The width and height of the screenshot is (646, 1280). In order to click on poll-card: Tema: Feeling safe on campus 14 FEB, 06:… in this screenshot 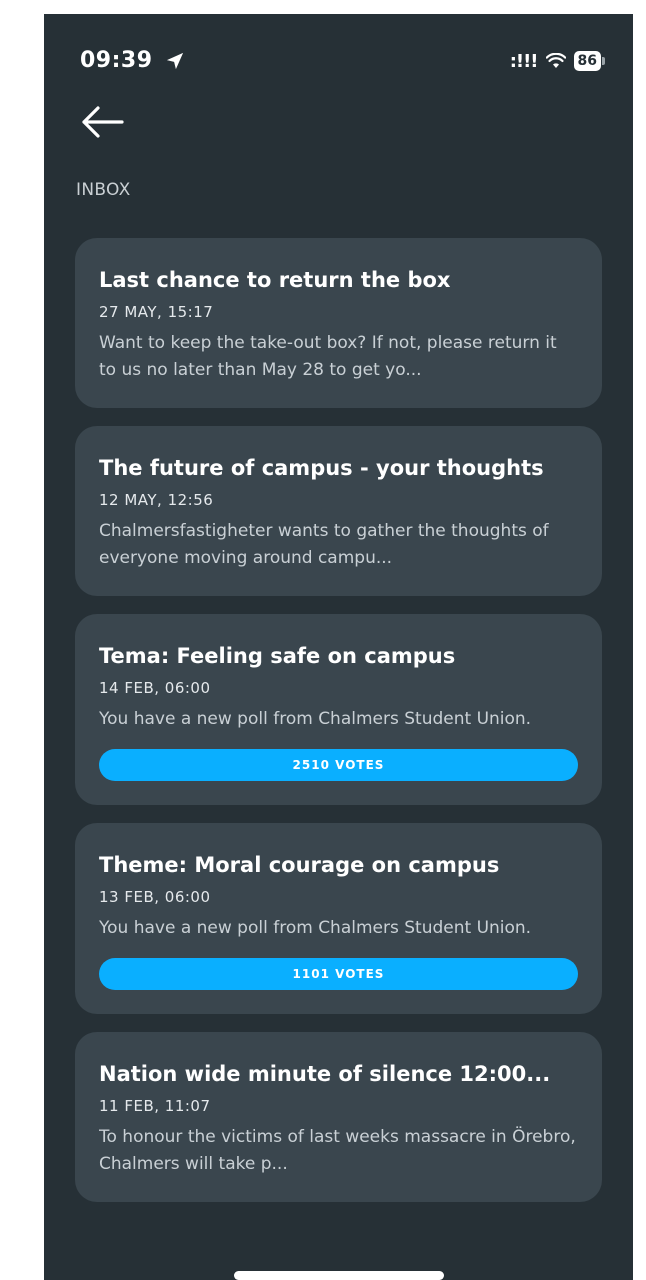, I will do `click(338, 709)`.